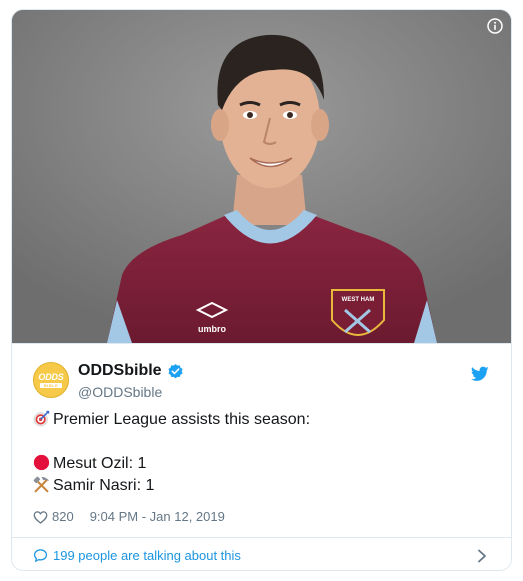 This screenshot has height=581, width=523. What do you see at coordinates (480, 374) in the screenshot?
I see `twitter-bird-icon` at bounding box center [480, 374].